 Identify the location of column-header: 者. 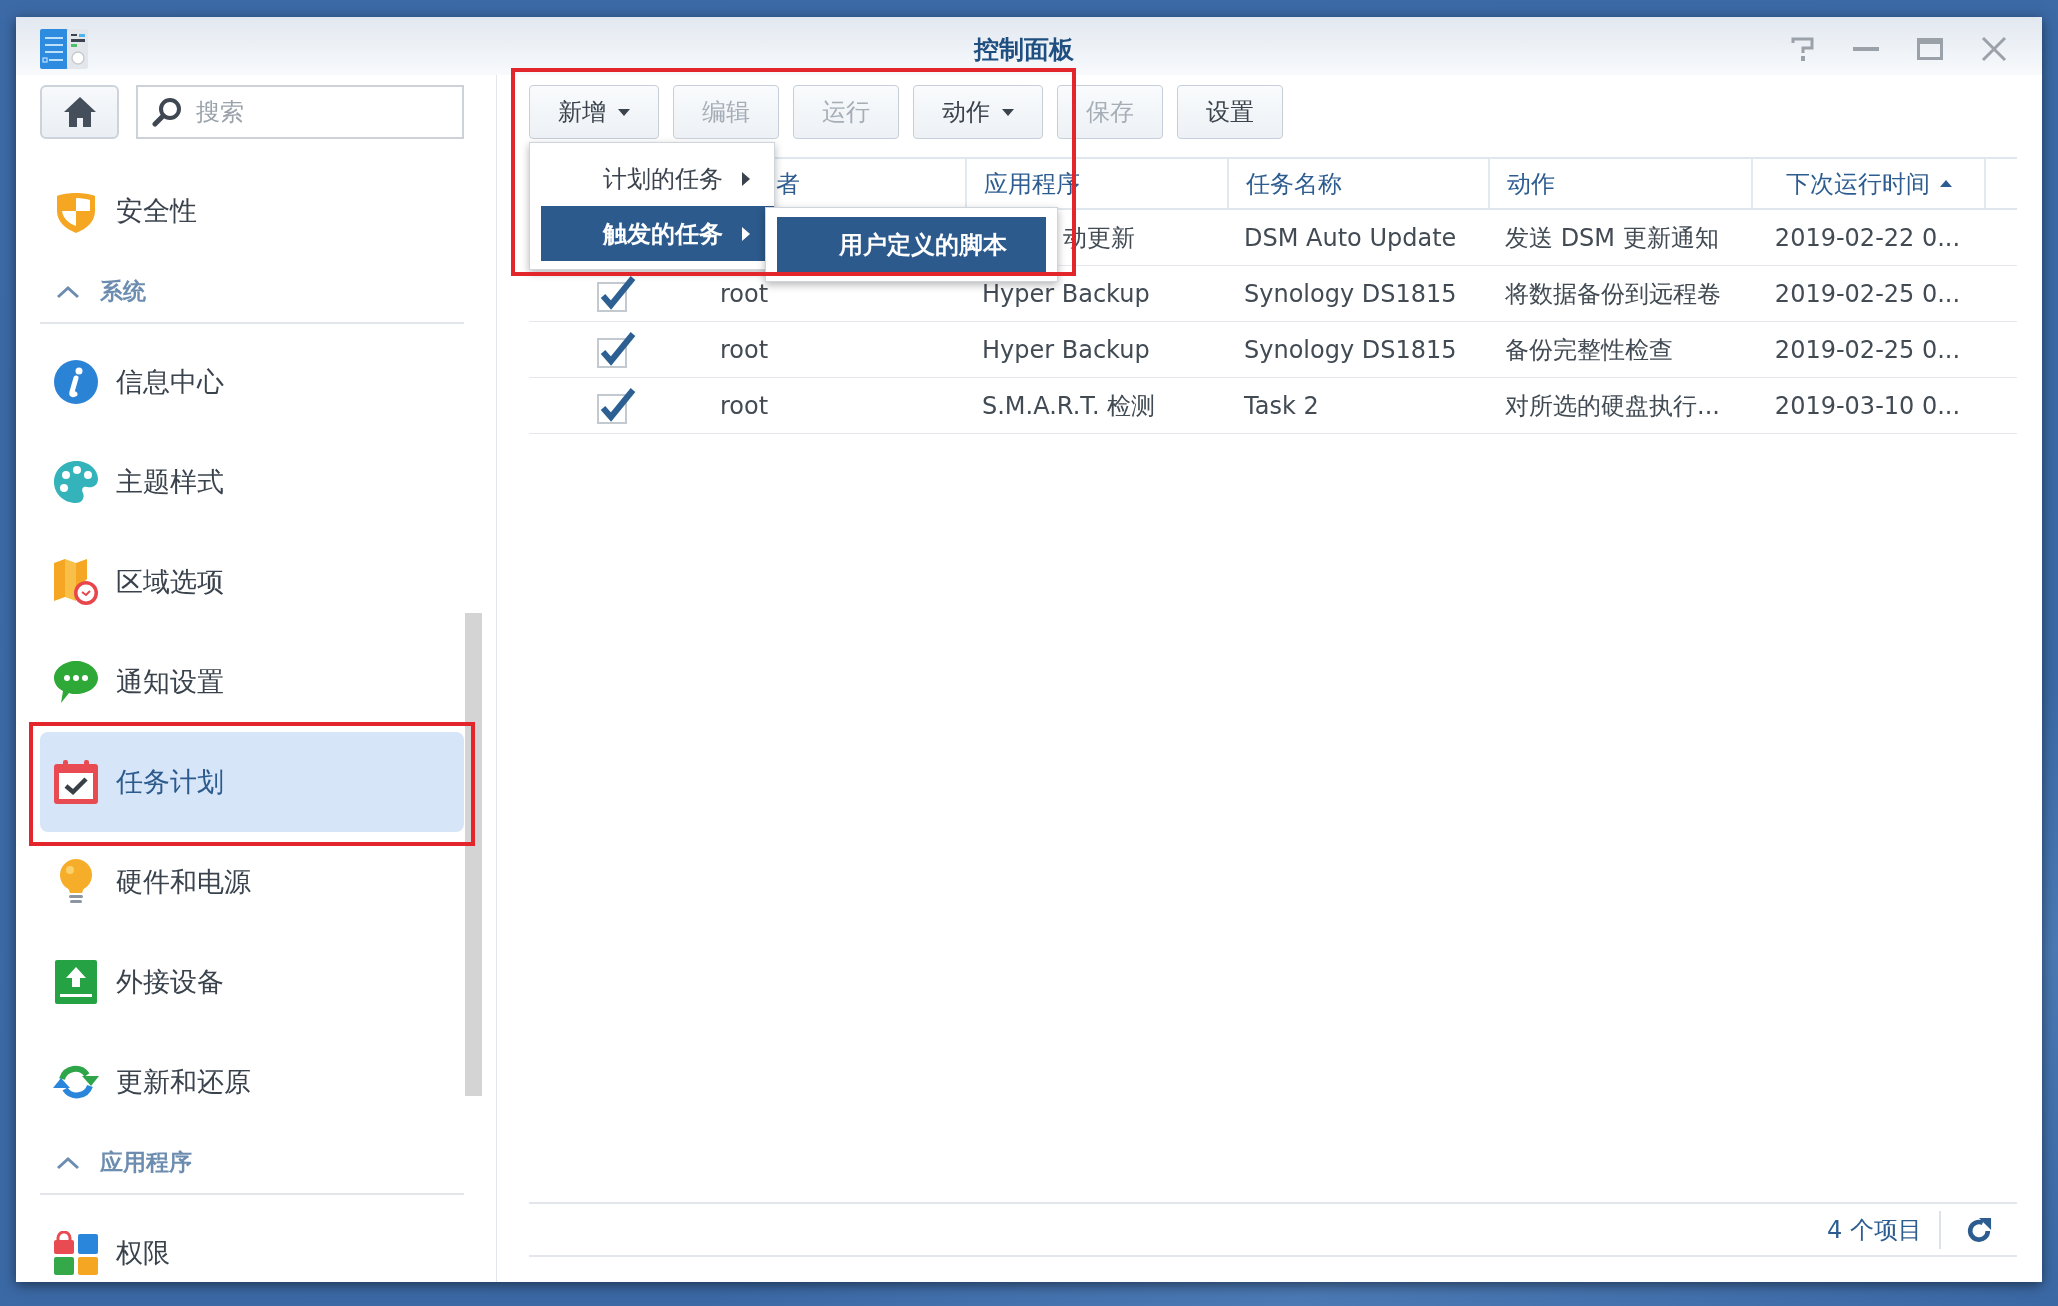
(788, 183).